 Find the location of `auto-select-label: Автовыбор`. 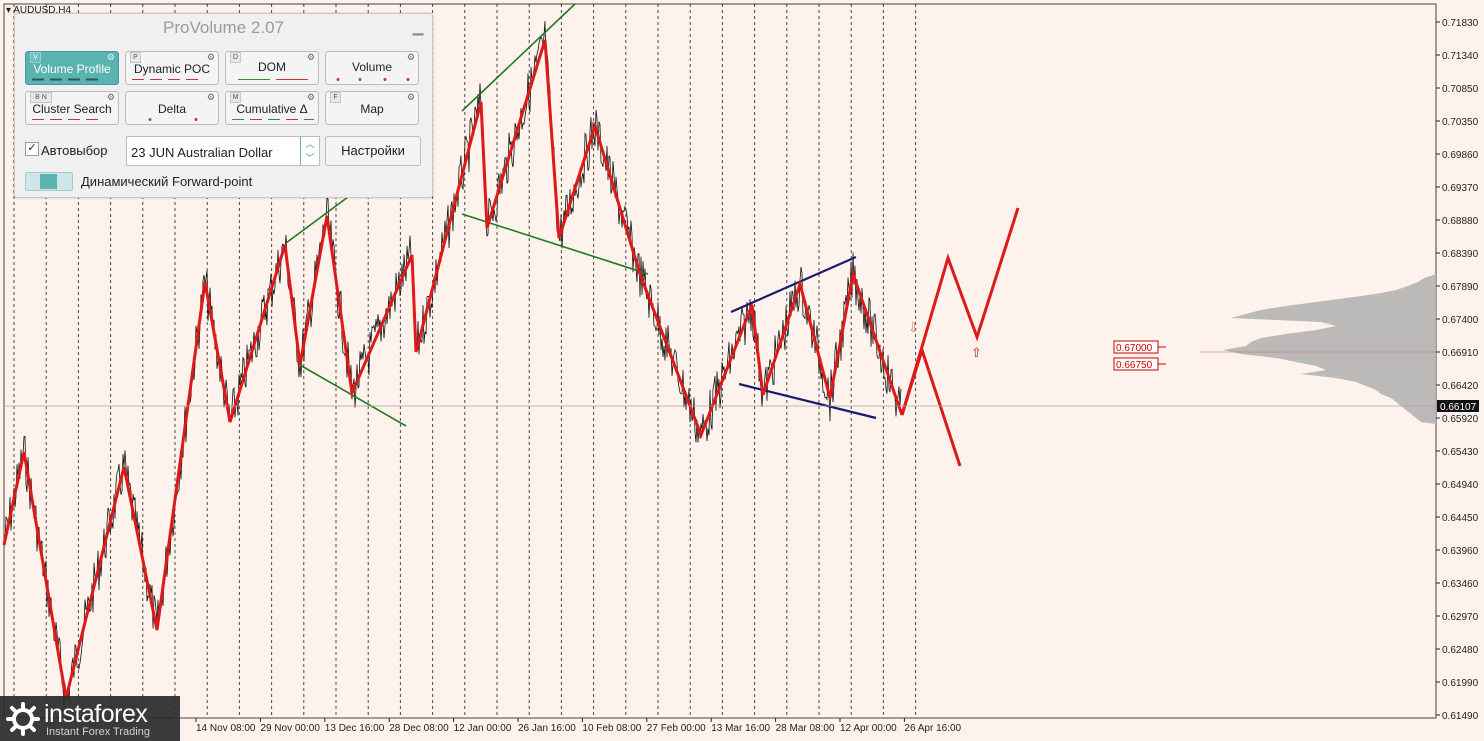

auto-select-label: Автовыбор is located at coordinates (74, 150).